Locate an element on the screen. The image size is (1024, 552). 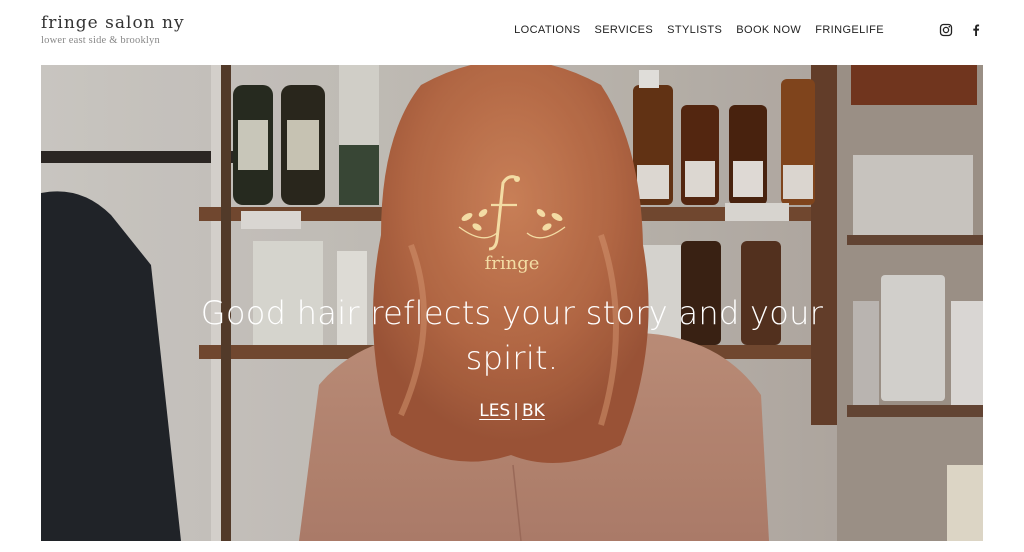
tagline-line-1: Good hair reflects your story and your is located at coordinates (512, 313).